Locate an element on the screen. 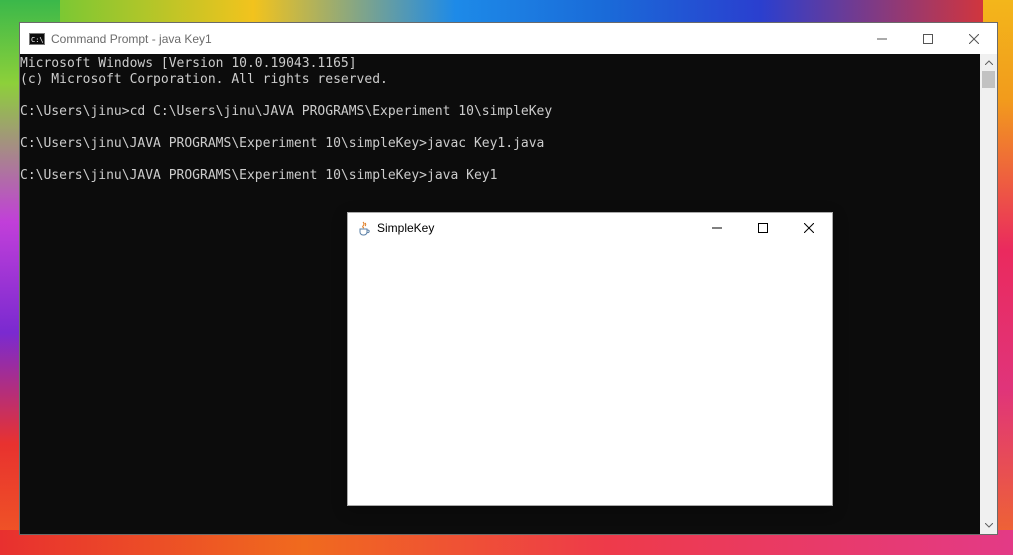 The height and width of the screenshot is (555, 1013). cmd-window-title: Command Prompt - java Key1 is located at coordinates (131, 38).